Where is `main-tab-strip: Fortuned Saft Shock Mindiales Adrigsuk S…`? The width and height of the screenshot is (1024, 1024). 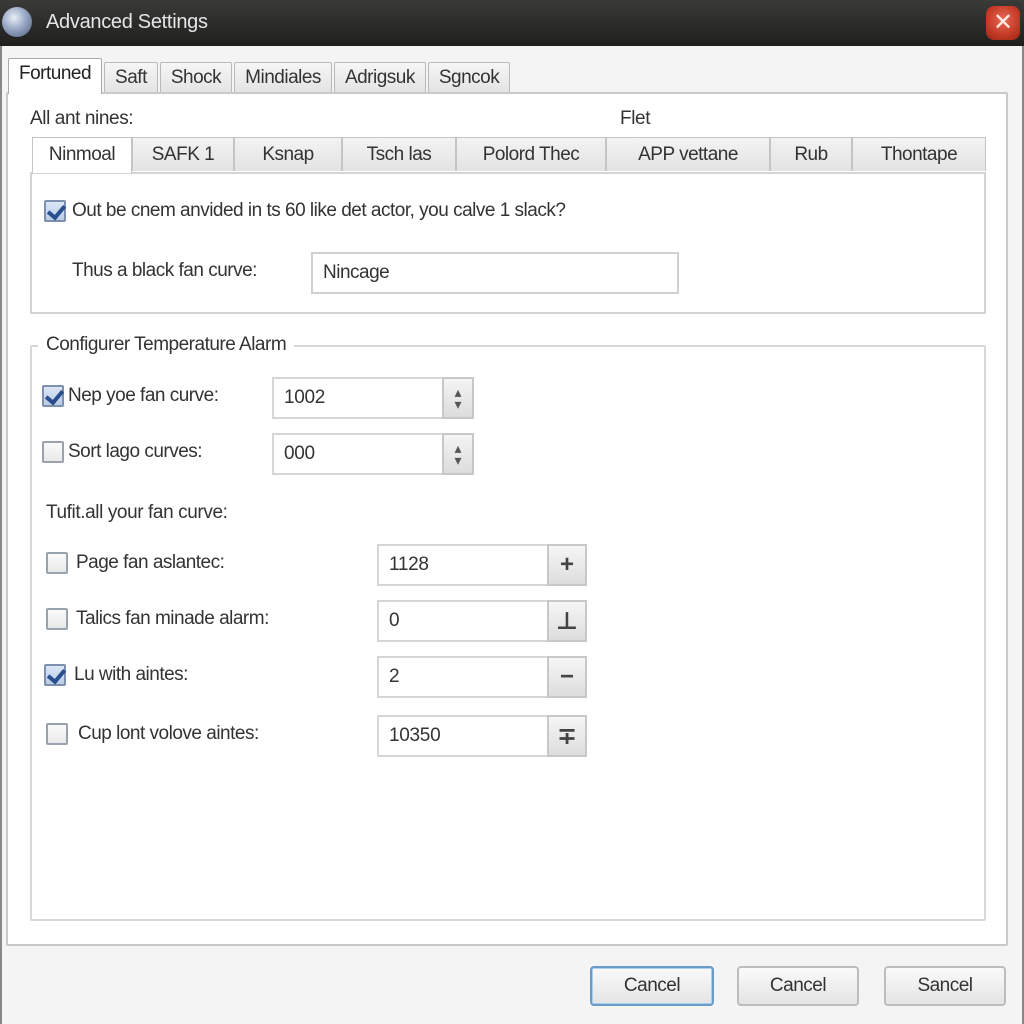 main-tab-strip: Fortuned Saft Shock Mindiales Adrigsuk S… is located at coordinates (260, 76).